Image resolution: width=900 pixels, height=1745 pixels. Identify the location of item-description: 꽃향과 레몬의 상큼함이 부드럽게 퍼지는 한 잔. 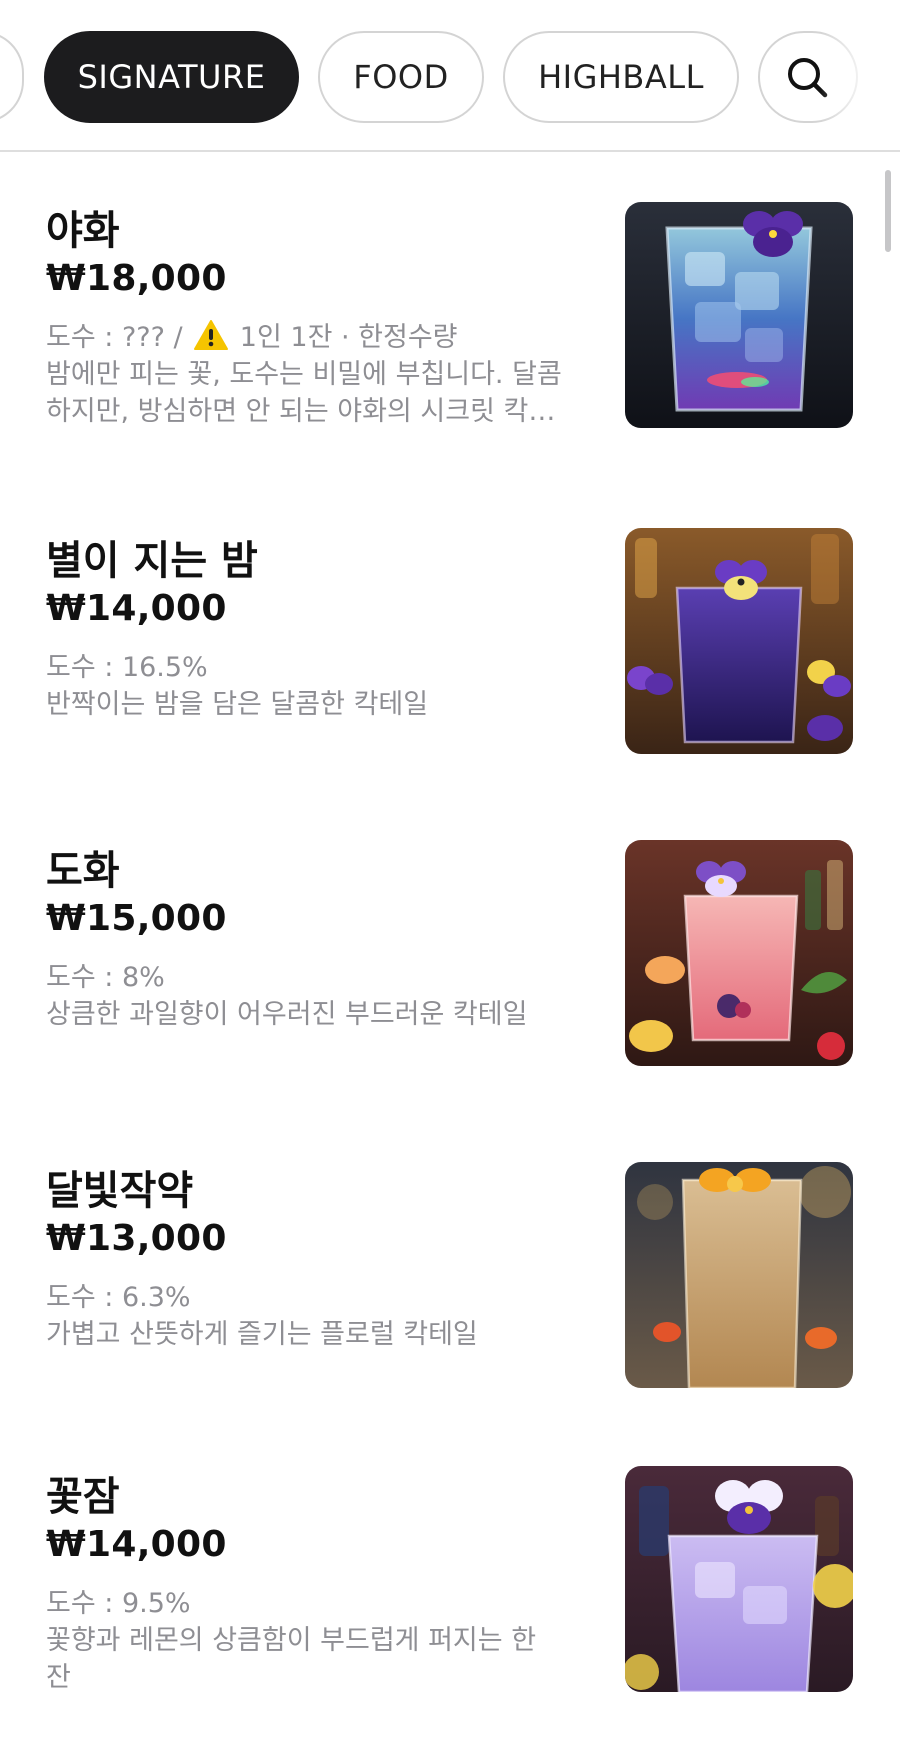
(291, 1659).